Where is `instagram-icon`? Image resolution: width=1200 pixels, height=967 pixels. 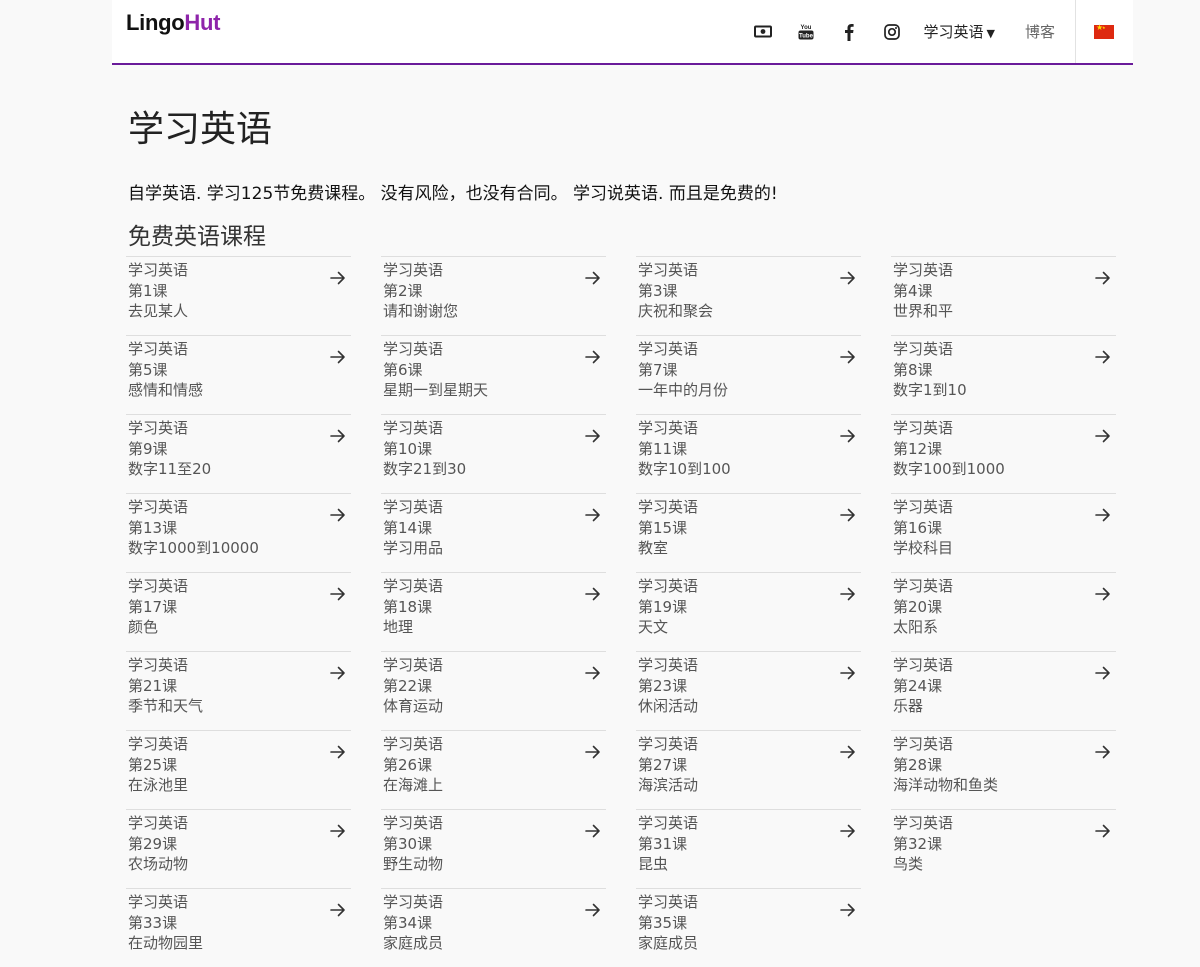
instagram-icon is located at coordinates (892, 32).